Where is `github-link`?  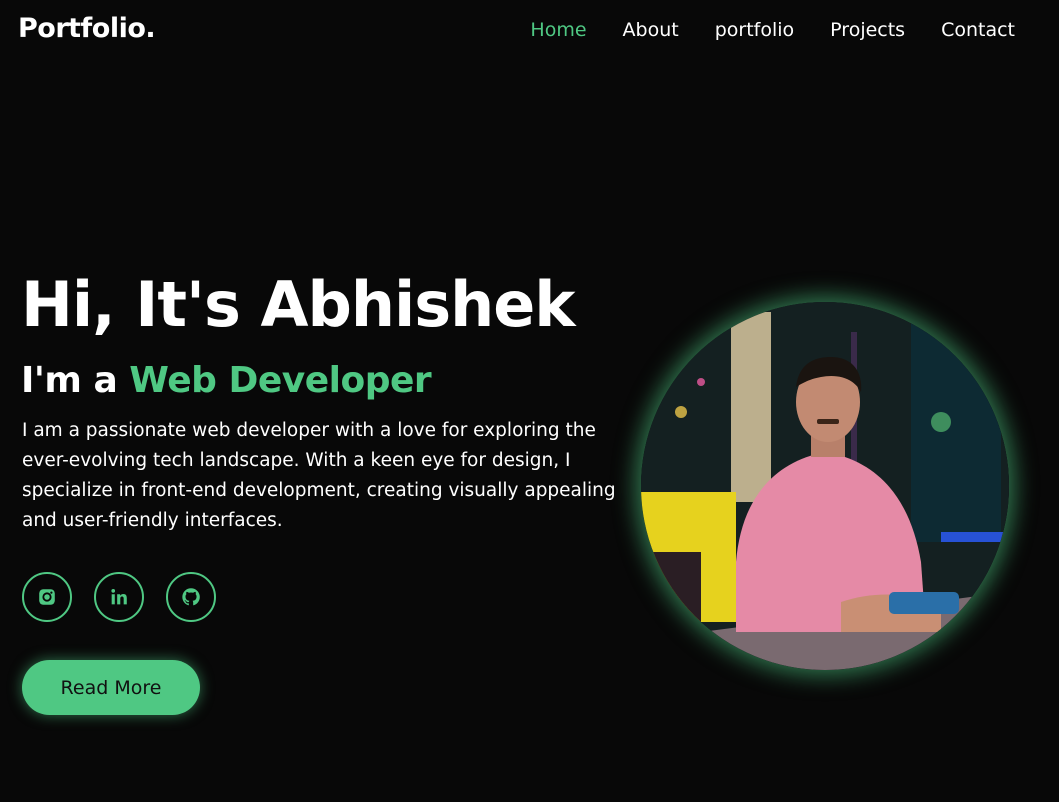
github-link is located at coordinates (191, 597).